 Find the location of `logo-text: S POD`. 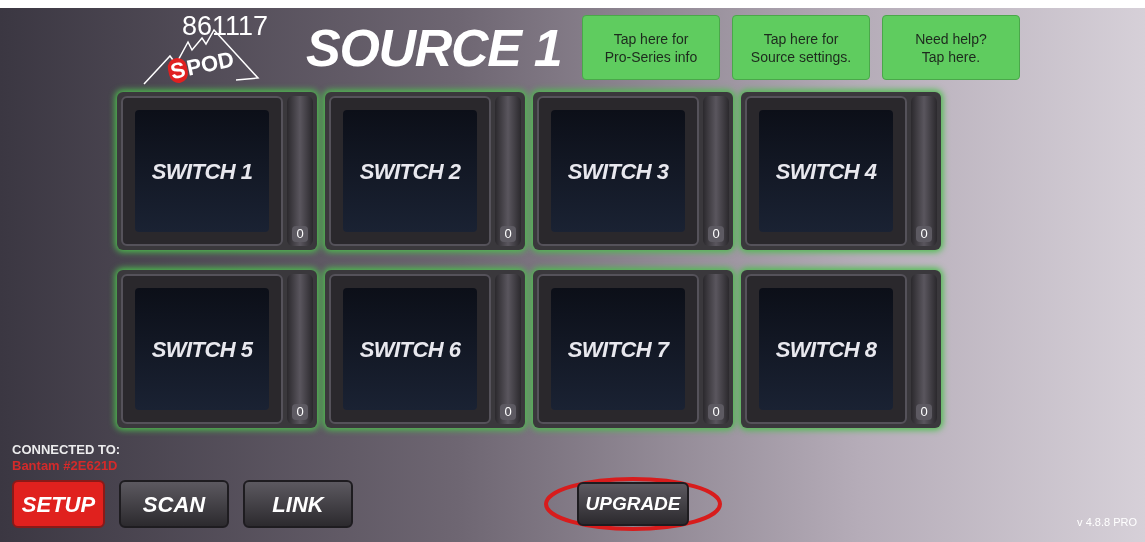

logo-text: S POD is located at coordinates (201, 66).